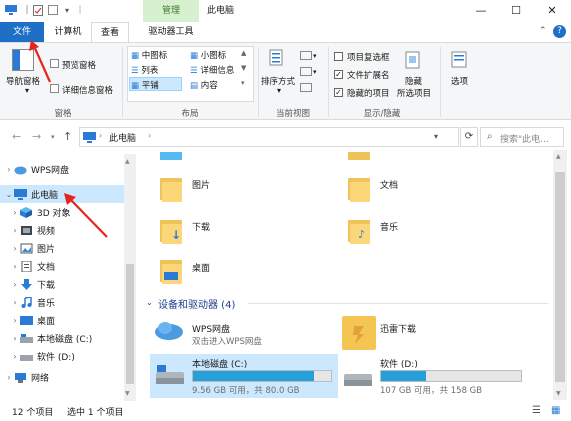 This screenshot has width=571, height=421. I want to click on device-d-drive-name: 软件 (D:), so click(399, 363).